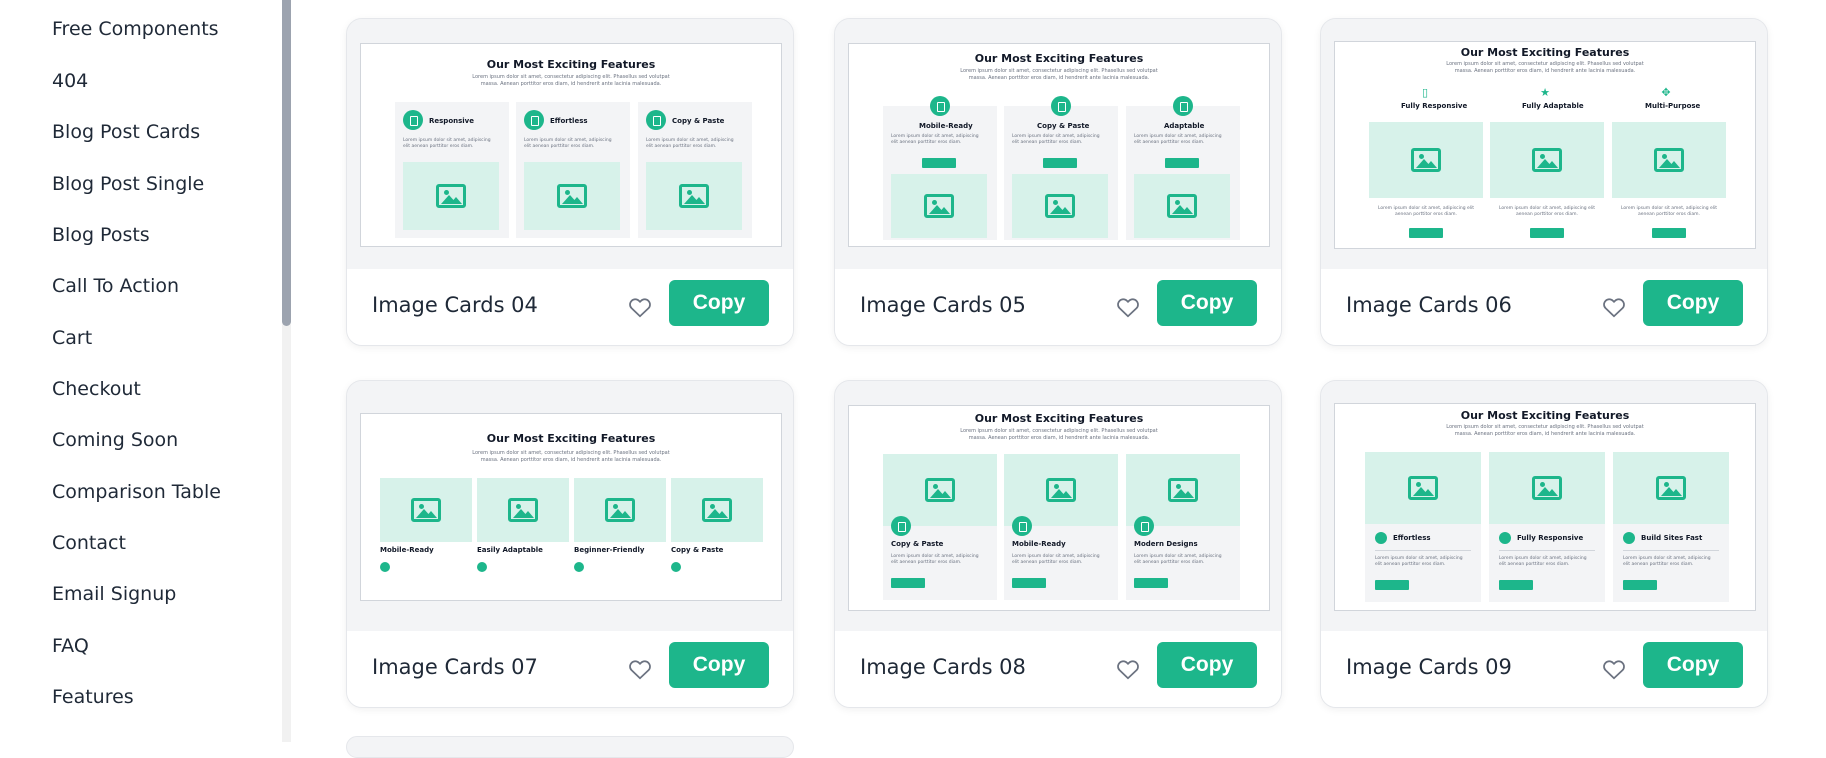 The image size is (1826, 758). I want to click on sidebar-item-comparison-table: Comparison Table, so click(136, 492).